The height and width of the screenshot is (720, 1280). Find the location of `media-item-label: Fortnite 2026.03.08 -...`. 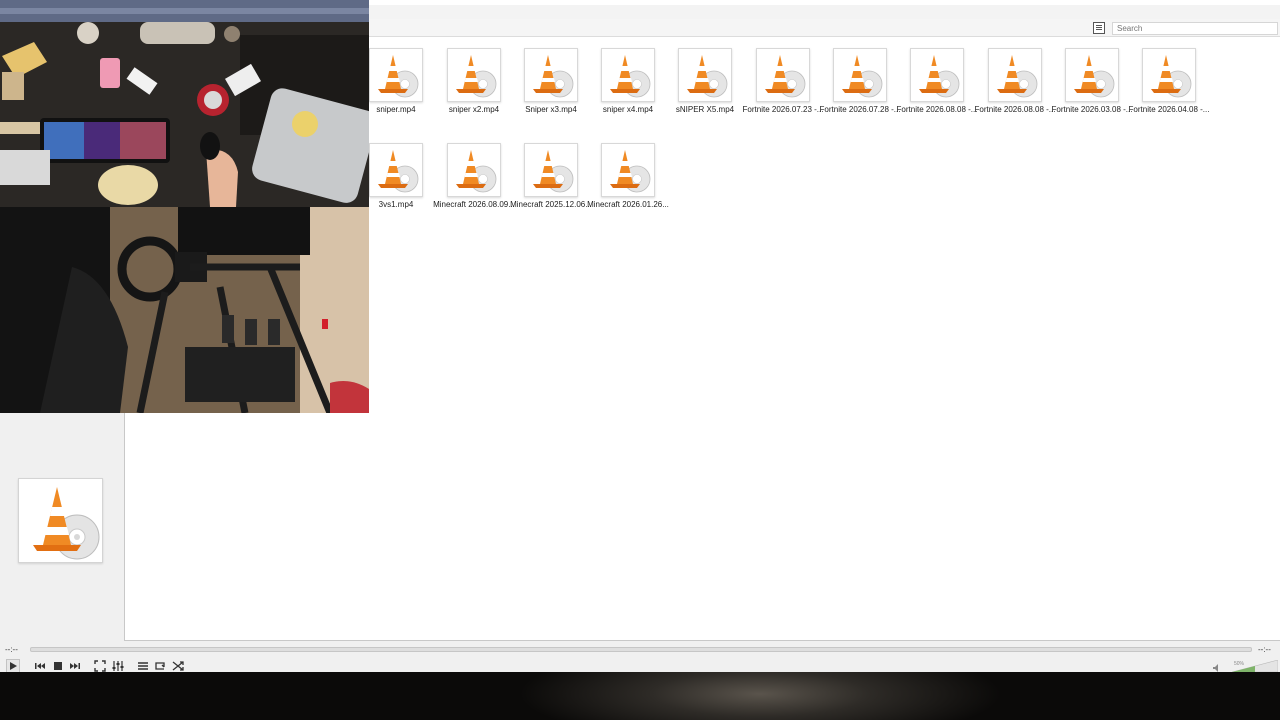

media-item-label: Fortnite 2026.03.08 -... is located at coordinates (1092, 109).